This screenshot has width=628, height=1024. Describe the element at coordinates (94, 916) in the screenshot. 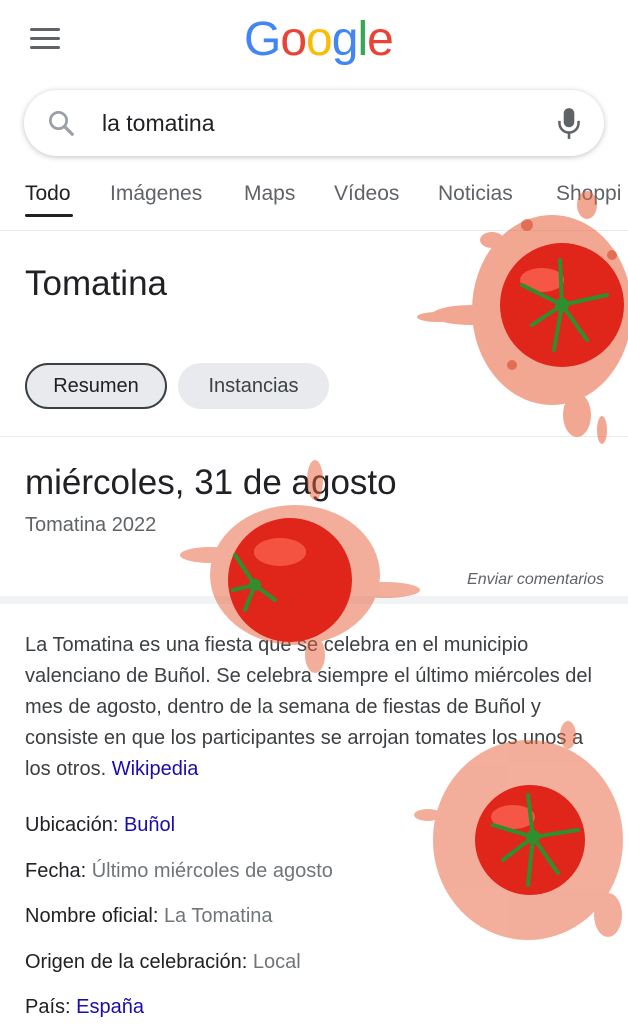

I see `fact-label: Nombre oficial:` at that location.